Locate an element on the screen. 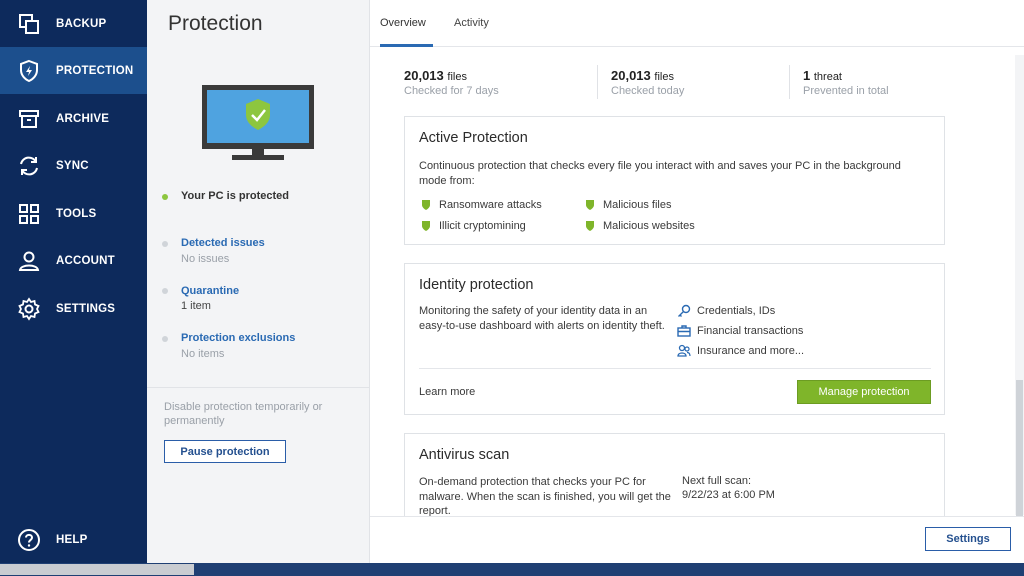  panel-divider is located at coordinates (258, 387).